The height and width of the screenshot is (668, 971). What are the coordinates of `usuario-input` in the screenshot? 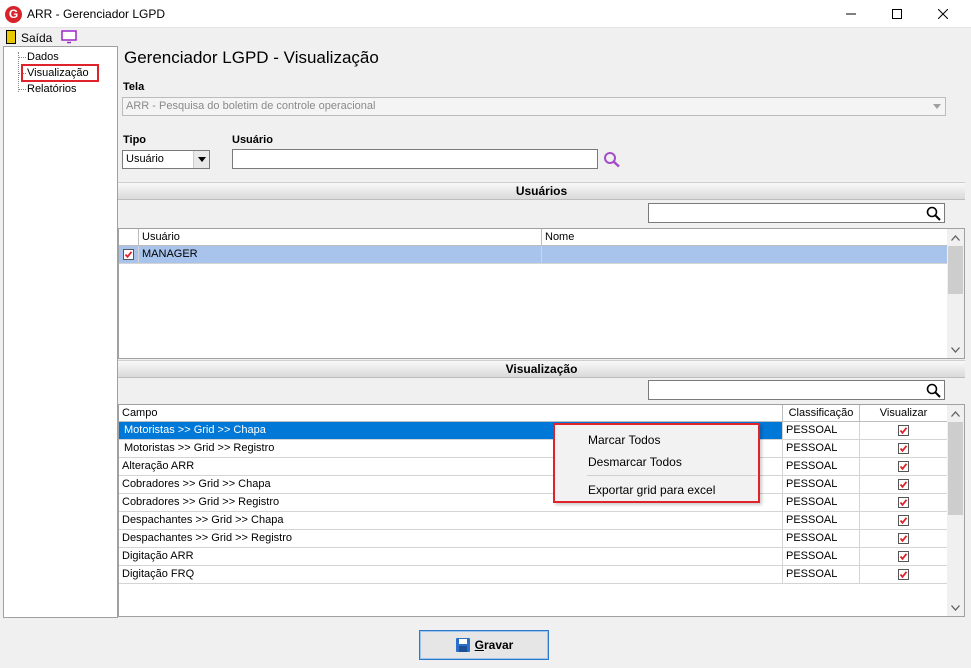 It's located at (415, 159).